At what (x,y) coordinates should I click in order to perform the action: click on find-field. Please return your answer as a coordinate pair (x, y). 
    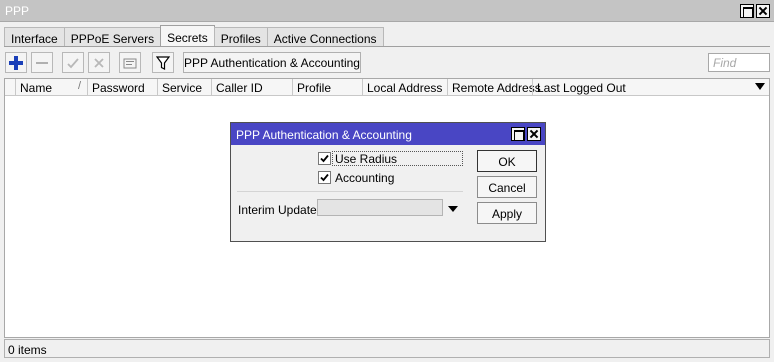
    Looking at the image, I should click on (739, 62).